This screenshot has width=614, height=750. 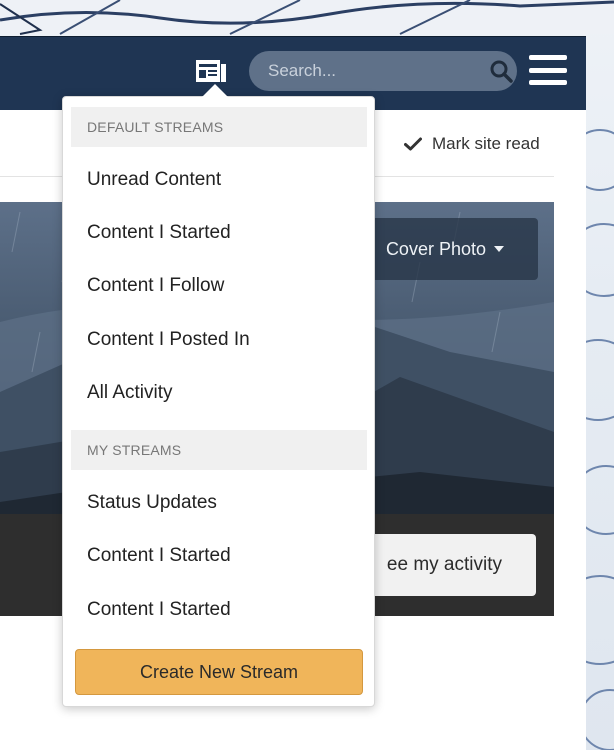 I want to click on cover-photo-label: Cover Photo, so click(x=435, y=248).